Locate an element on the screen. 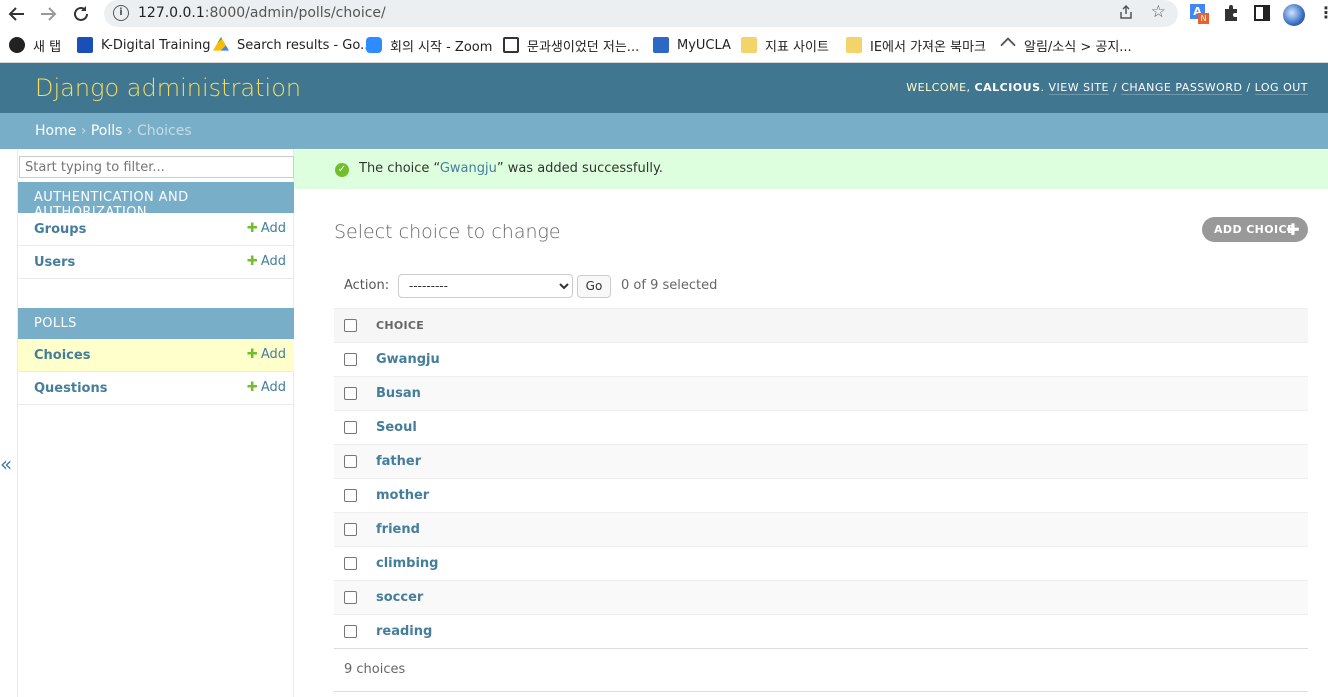 This screenshot has height=697, width=1328. reload-icon is located at coordinates (81, 14).